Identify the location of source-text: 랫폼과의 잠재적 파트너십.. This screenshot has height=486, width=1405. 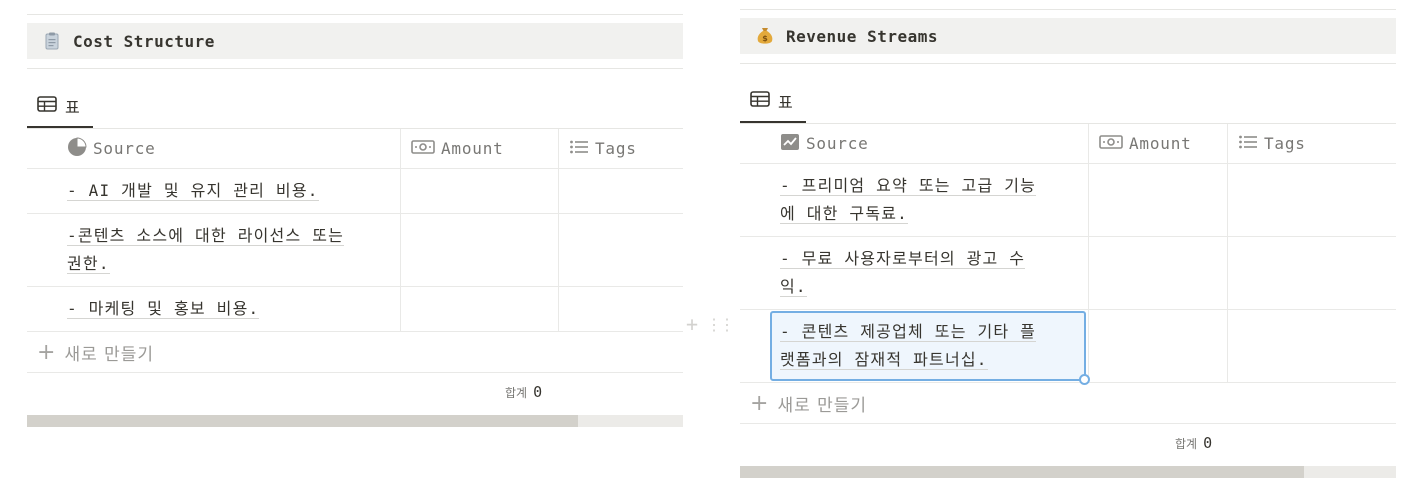
(884, 360).